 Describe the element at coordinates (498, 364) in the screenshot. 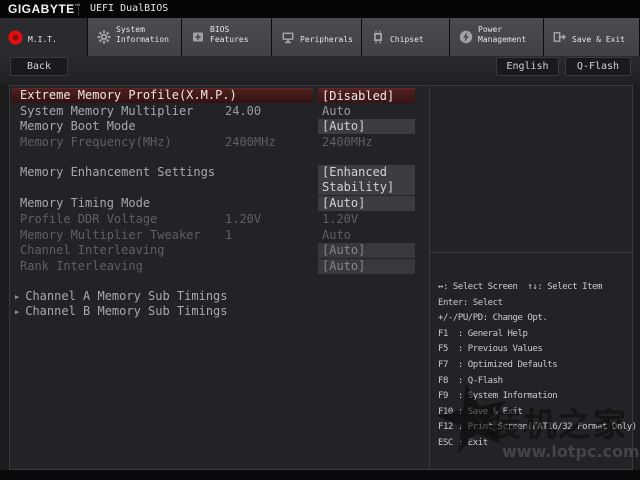

I see `help-line: F7 : Optimized Defaults` at that location.